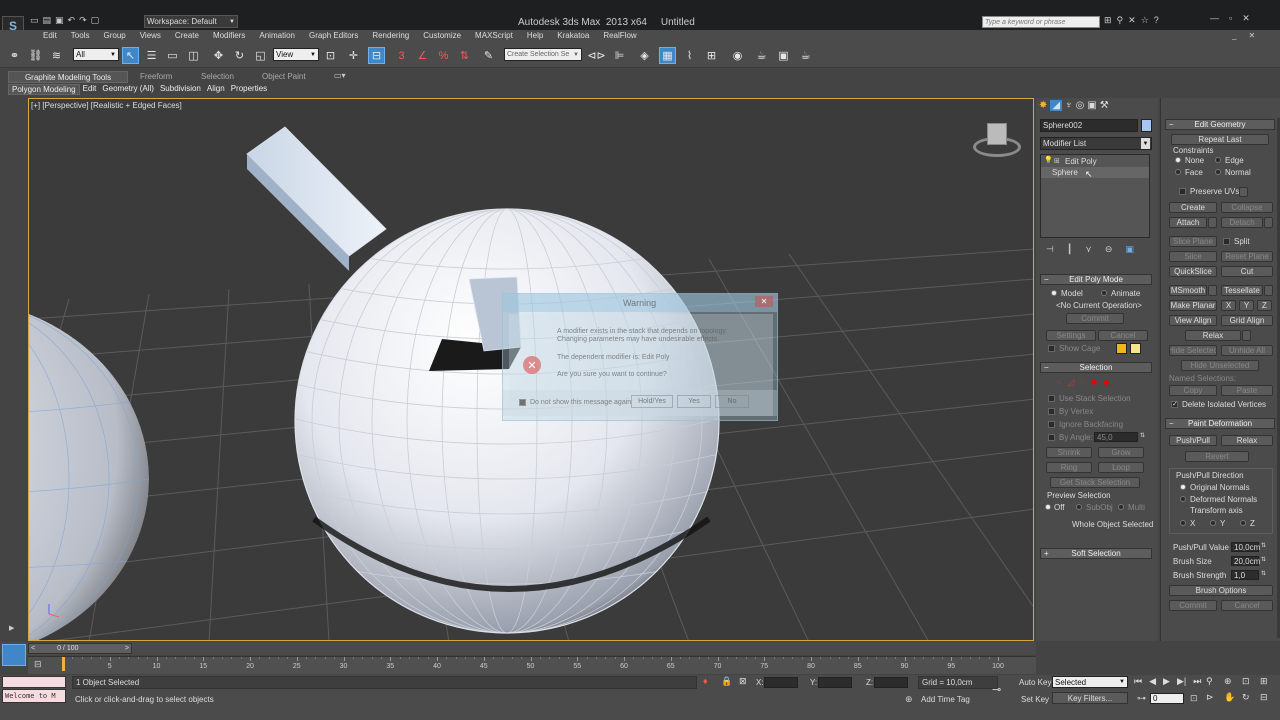 Image resolution: width=1280 pixels, height=720 pixels. What do you see at coordinates (1230, 18) in the screenshot?
I see `restore-icon: ▫` at bounding box center [1230, 18].